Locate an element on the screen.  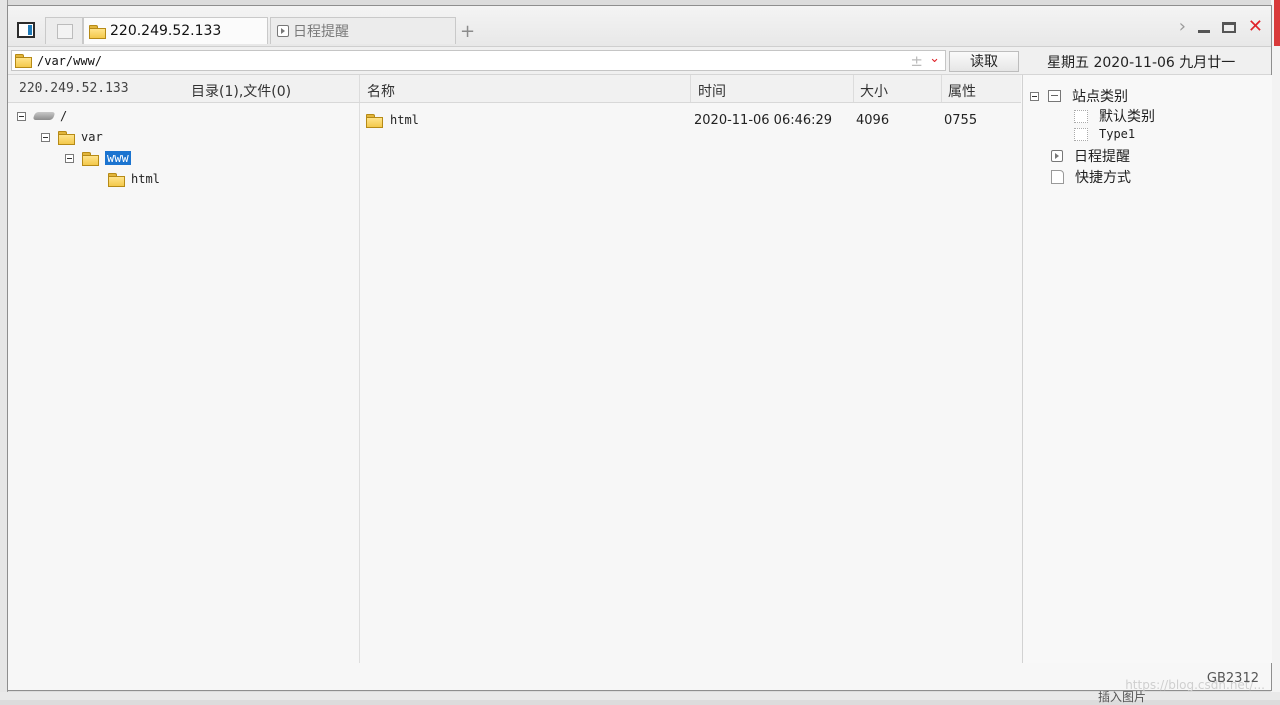
drive-icon is located at coordinates (44, 116).